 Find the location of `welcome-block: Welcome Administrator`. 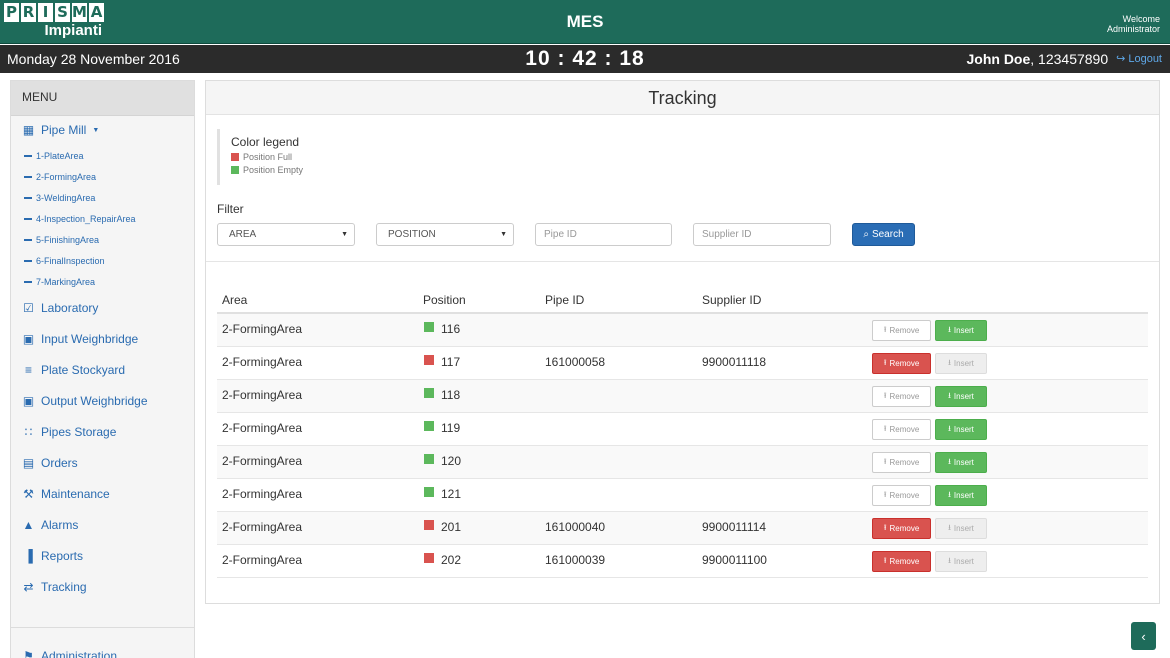

welcome-block: Welcome Administrator is located at coordinates (1133, 24).